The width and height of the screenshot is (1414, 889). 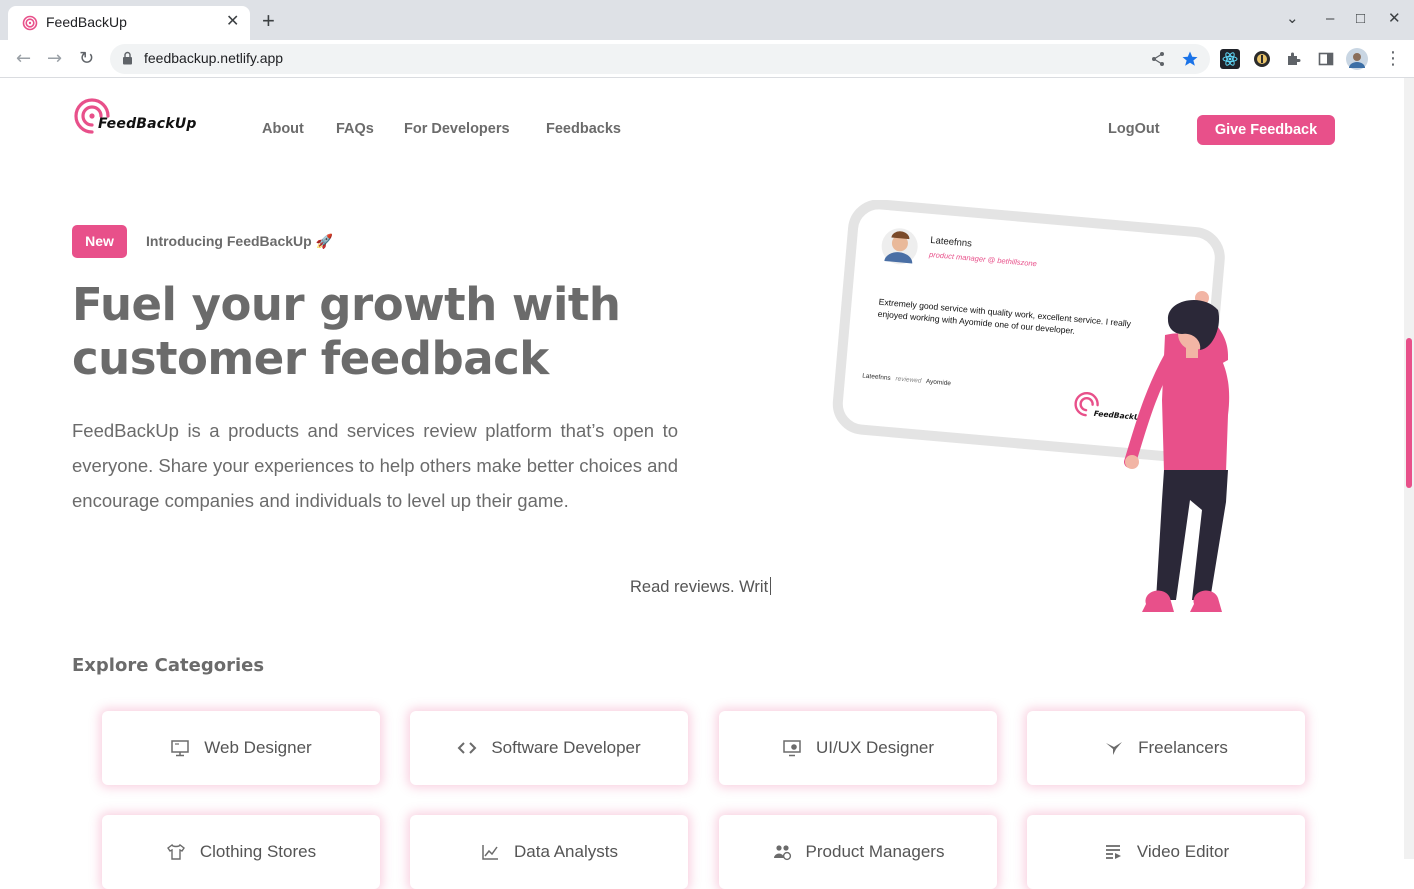 I want to click on category-card-ui-ux-designer: UI/UX Designer, so click(x=858, y=748).